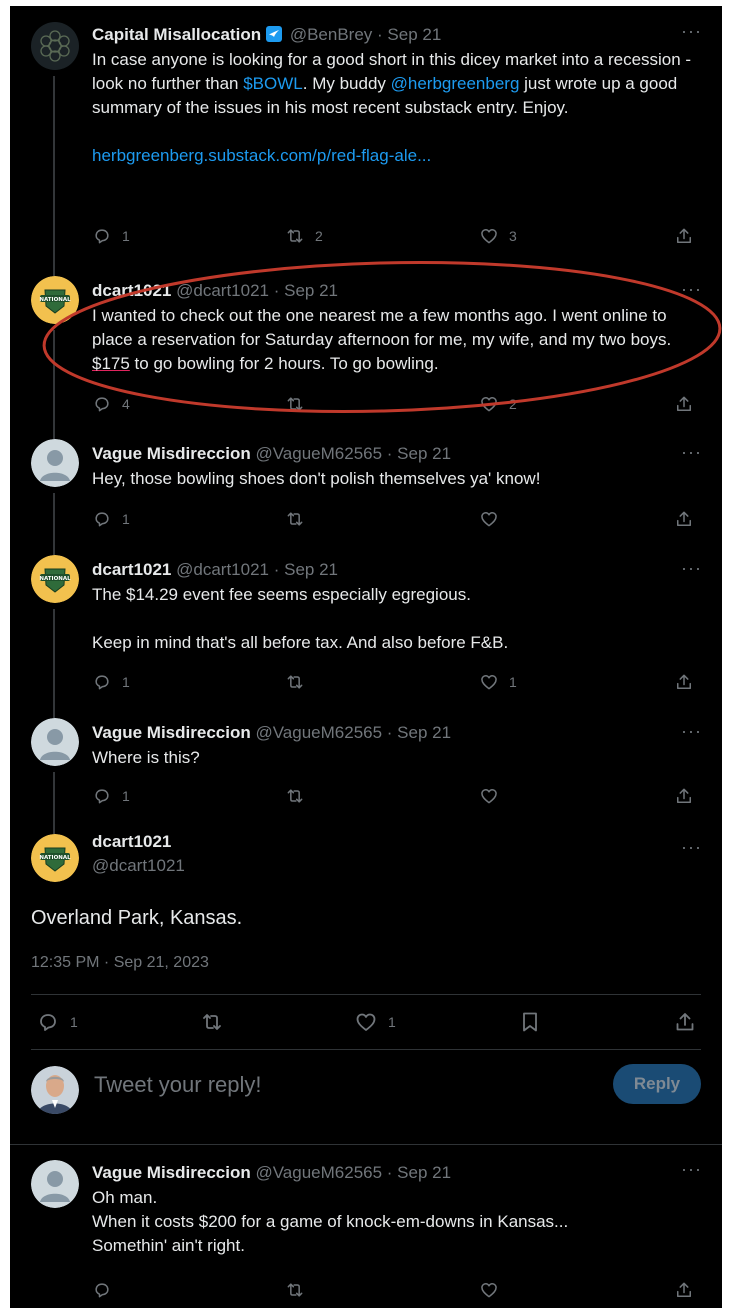 The width and height of the screenshot is (748, 1308). I want to click on my-avatar, so click(55, 1090).